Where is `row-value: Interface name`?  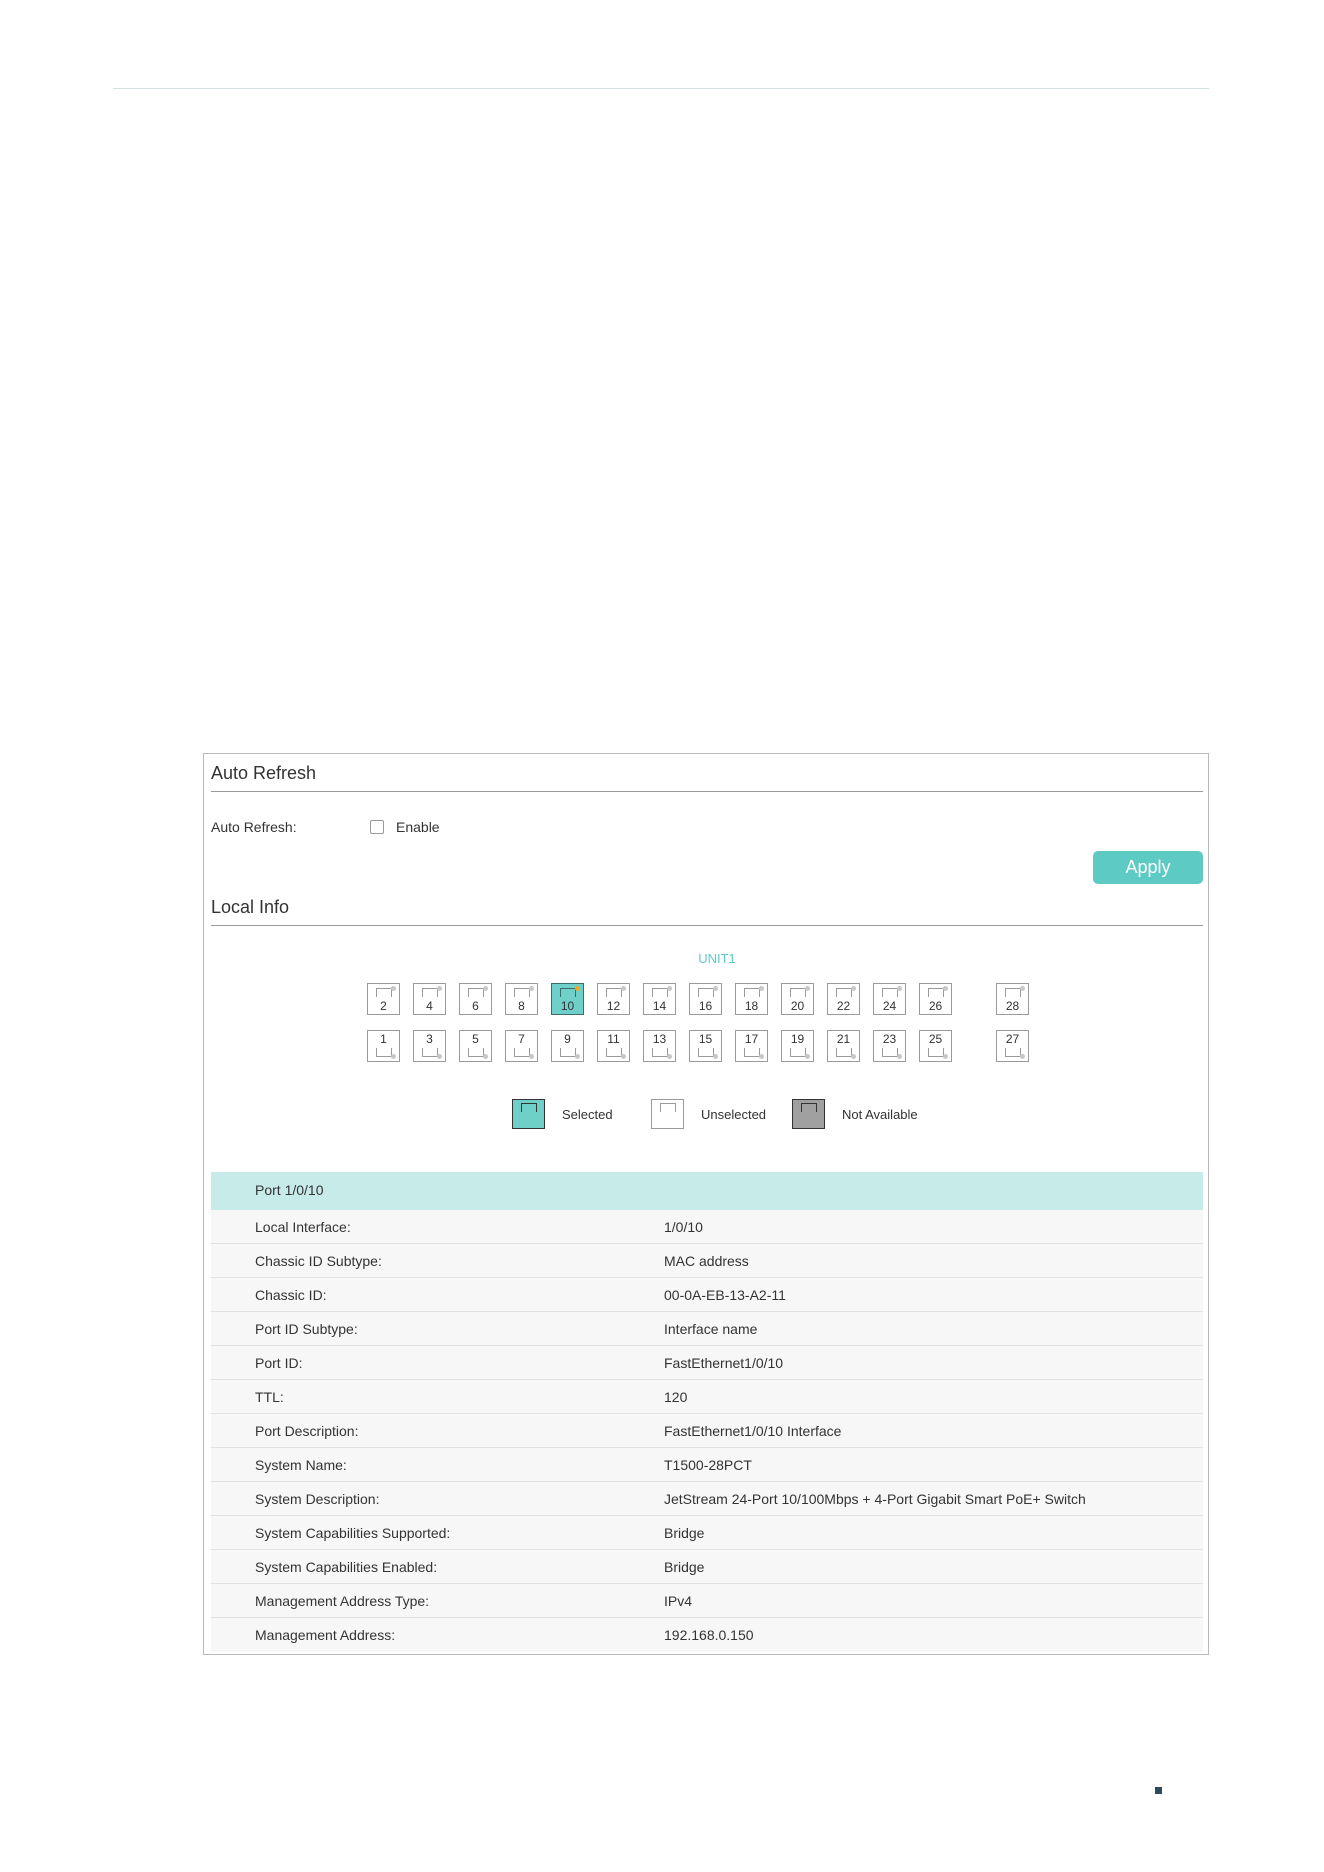 row-value: Interface name is located at coordinates (711, 1329).